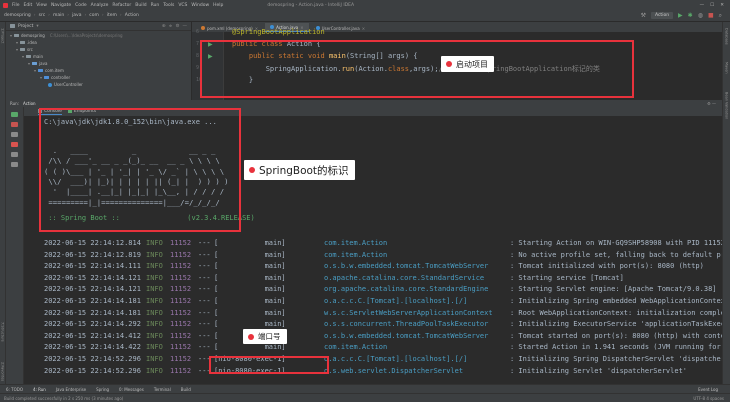  Describe the element at coordinates (3, 35) in the screenshot. I see `stripe-project-label: 1:Project` at that location.